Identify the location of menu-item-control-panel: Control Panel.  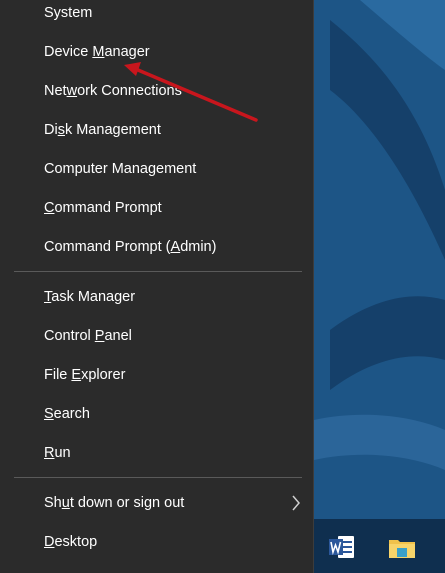
(157, 336).